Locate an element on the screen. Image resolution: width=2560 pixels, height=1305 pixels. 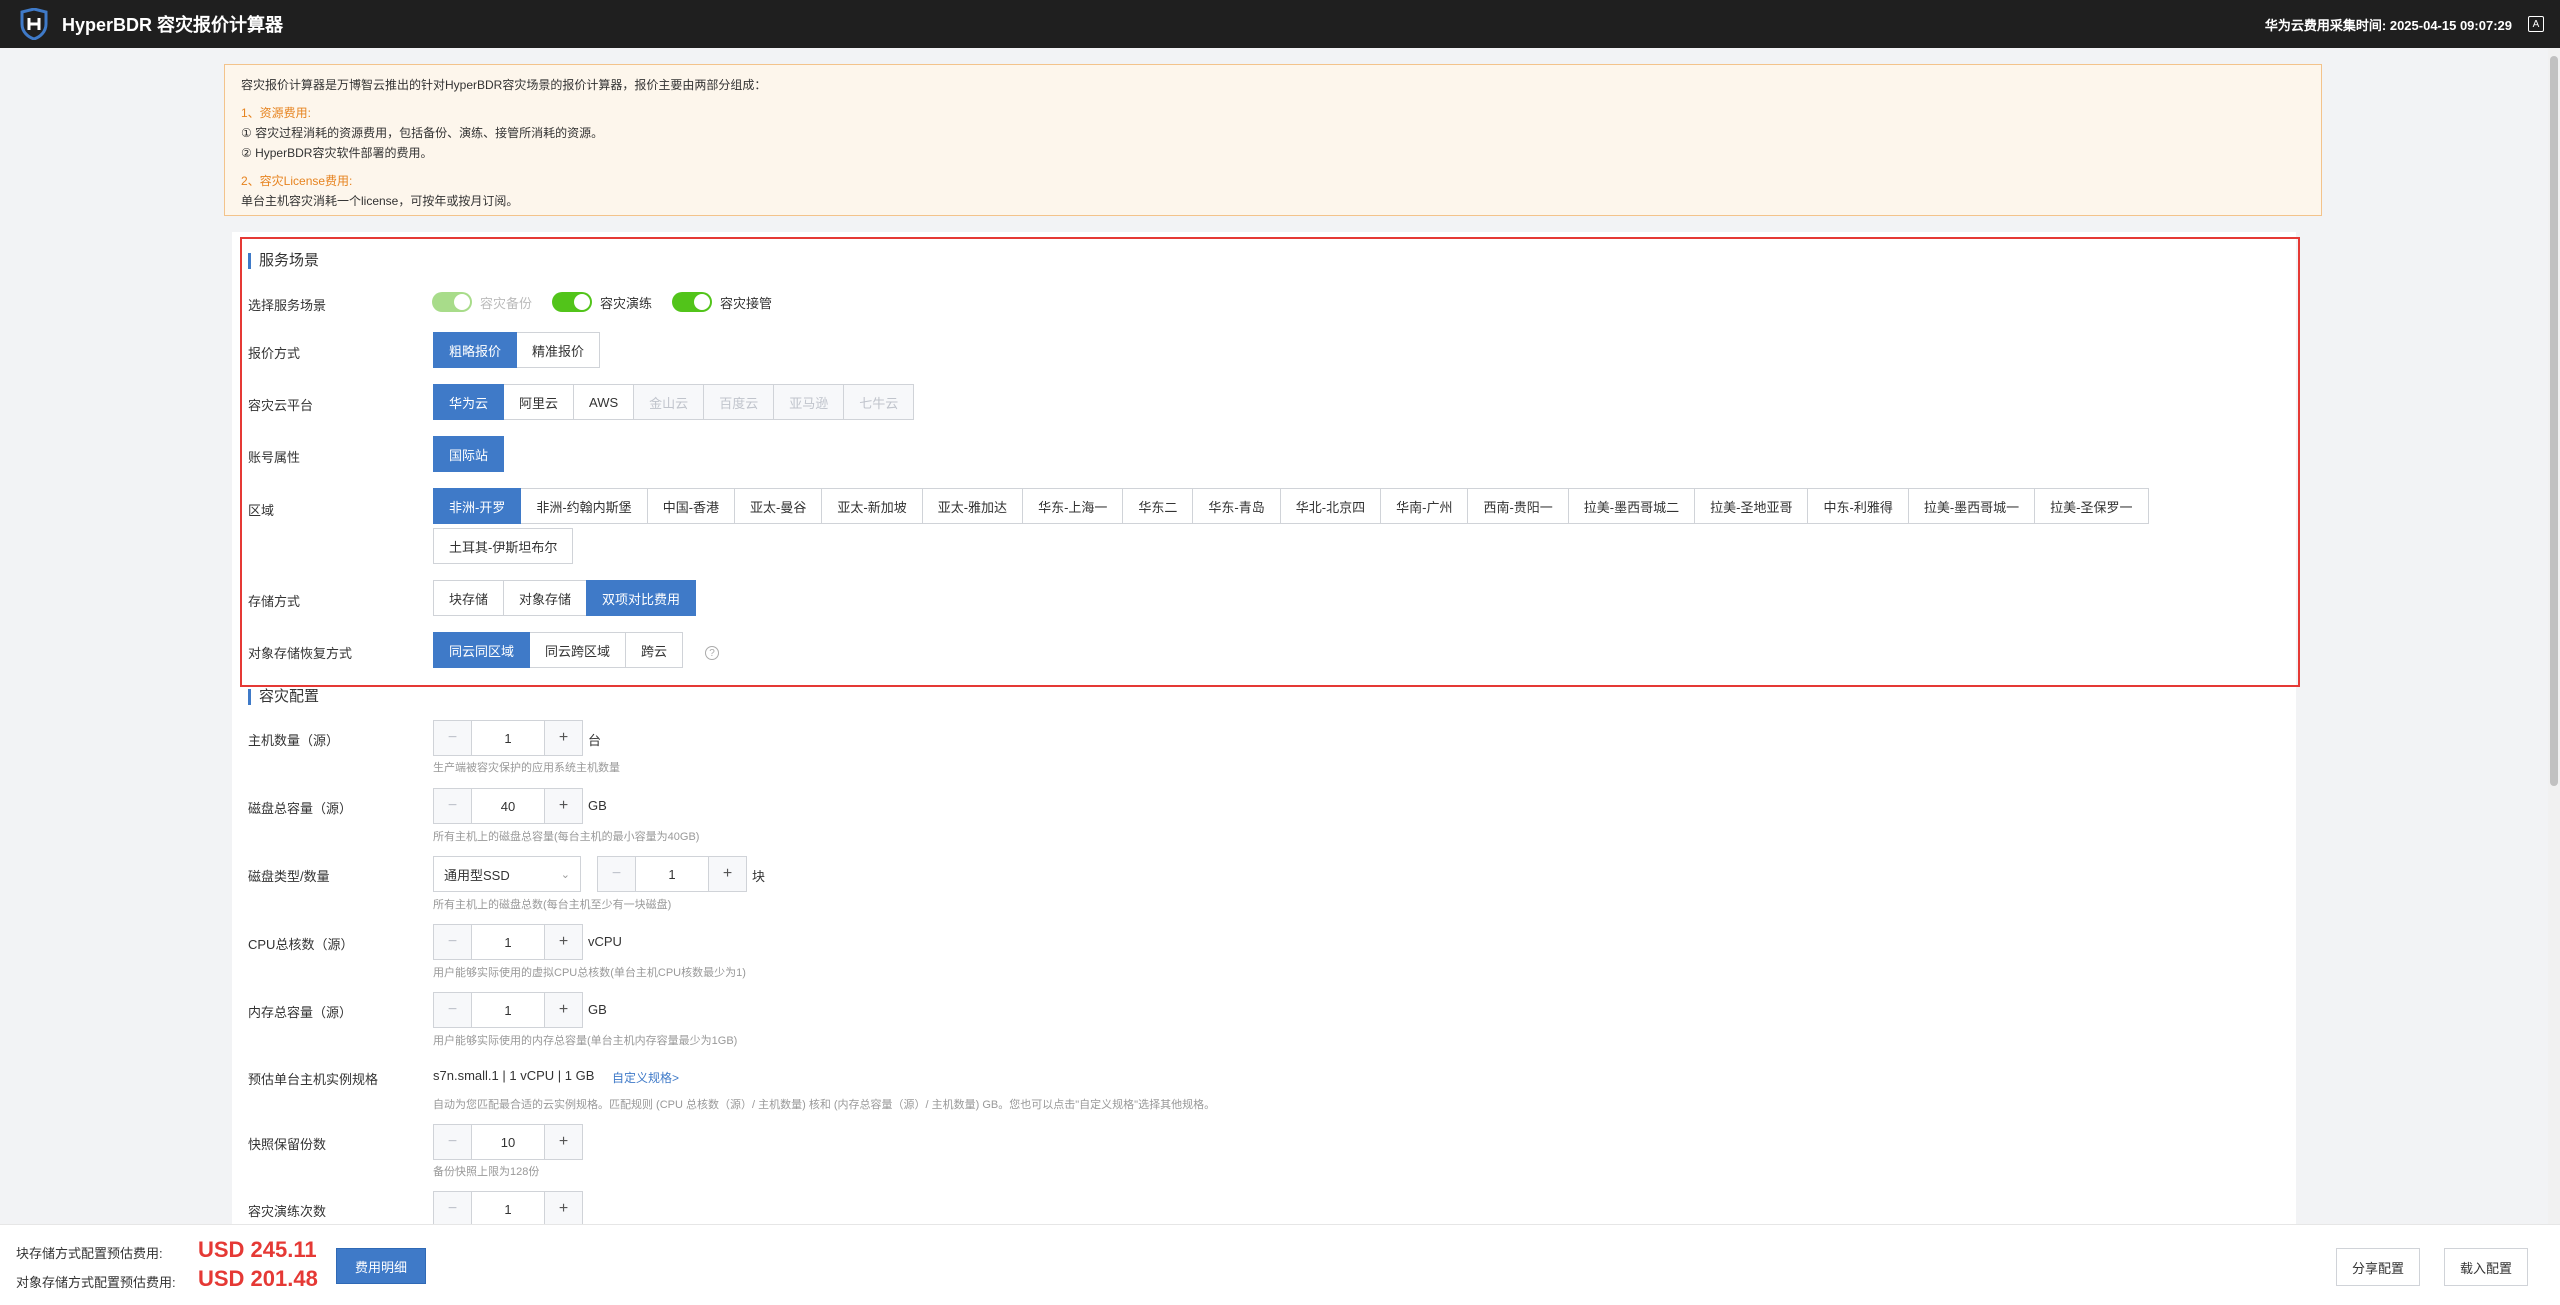
disk-type-label: 磁盘类型/数量 is located at coordinates (289, 876).